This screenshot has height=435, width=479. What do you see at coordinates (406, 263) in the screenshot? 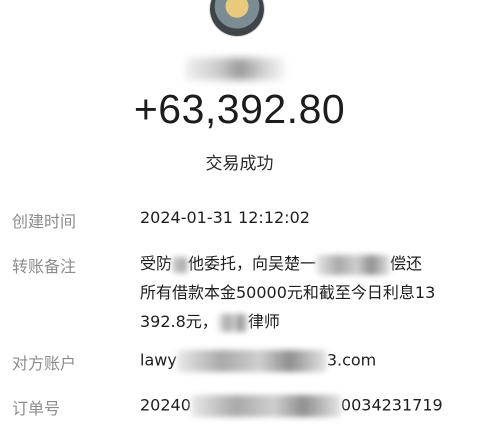
I see `memo-text-1c: 偿还` at bounding box center [406, 263].